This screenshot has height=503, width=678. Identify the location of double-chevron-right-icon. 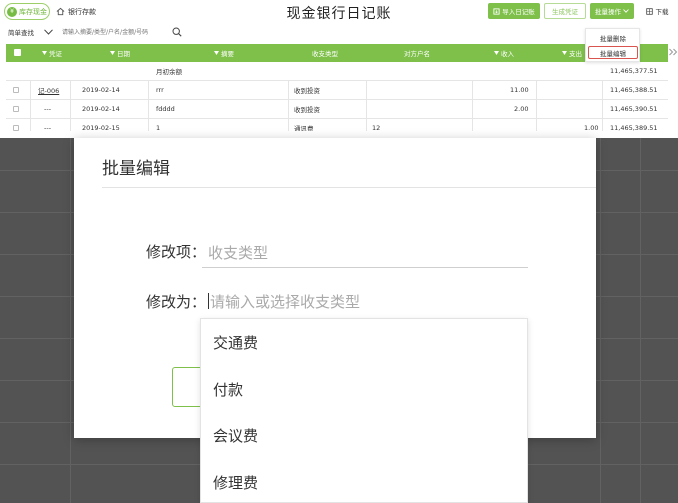
(673, 52).